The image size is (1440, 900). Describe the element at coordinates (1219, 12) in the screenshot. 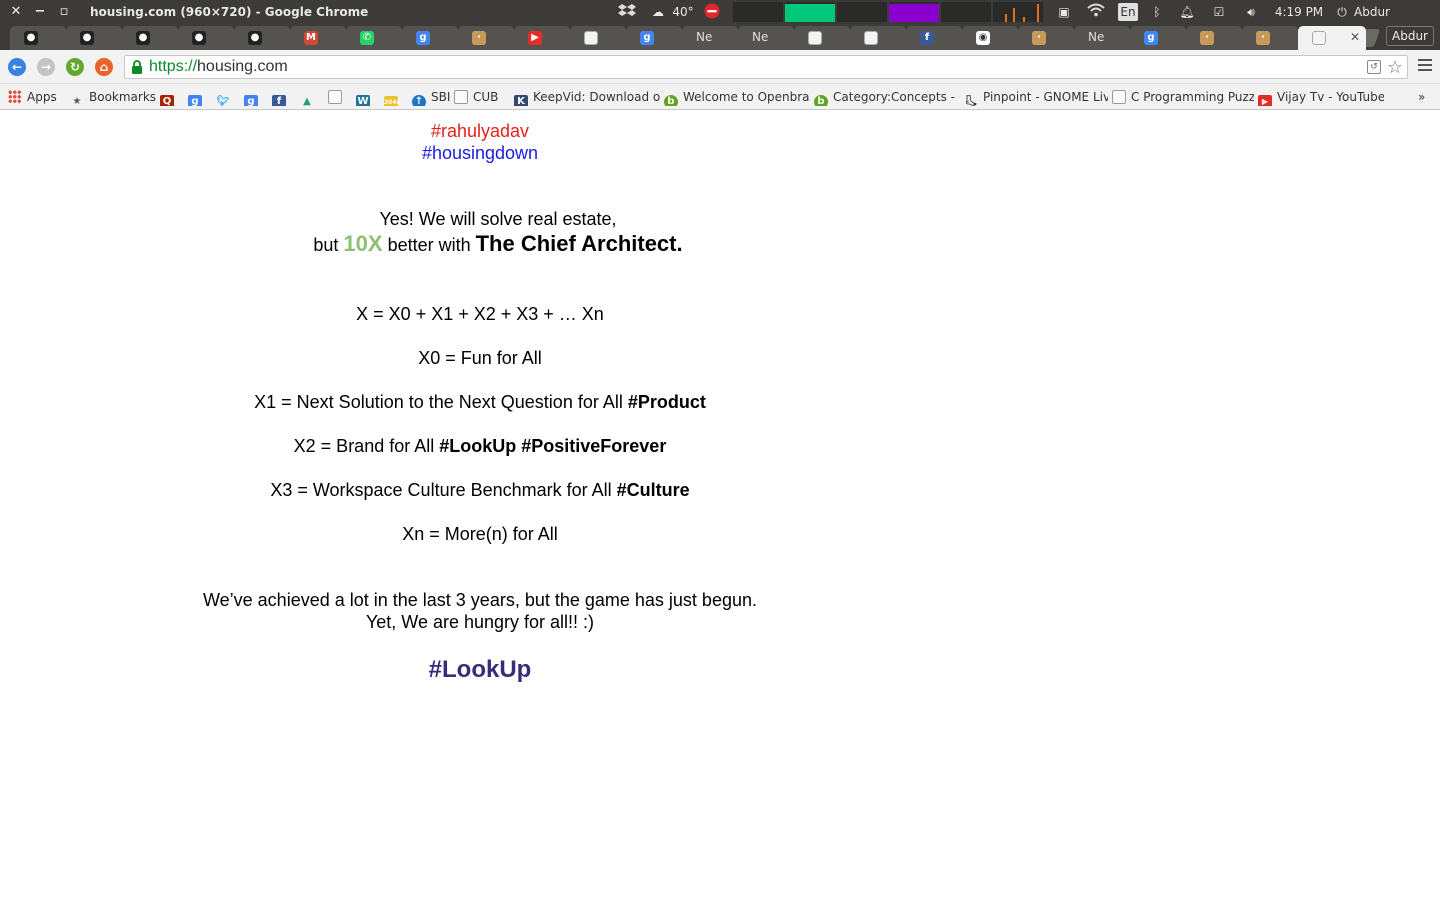

I see `checkbox-indicator-icon: ☑` at that location.